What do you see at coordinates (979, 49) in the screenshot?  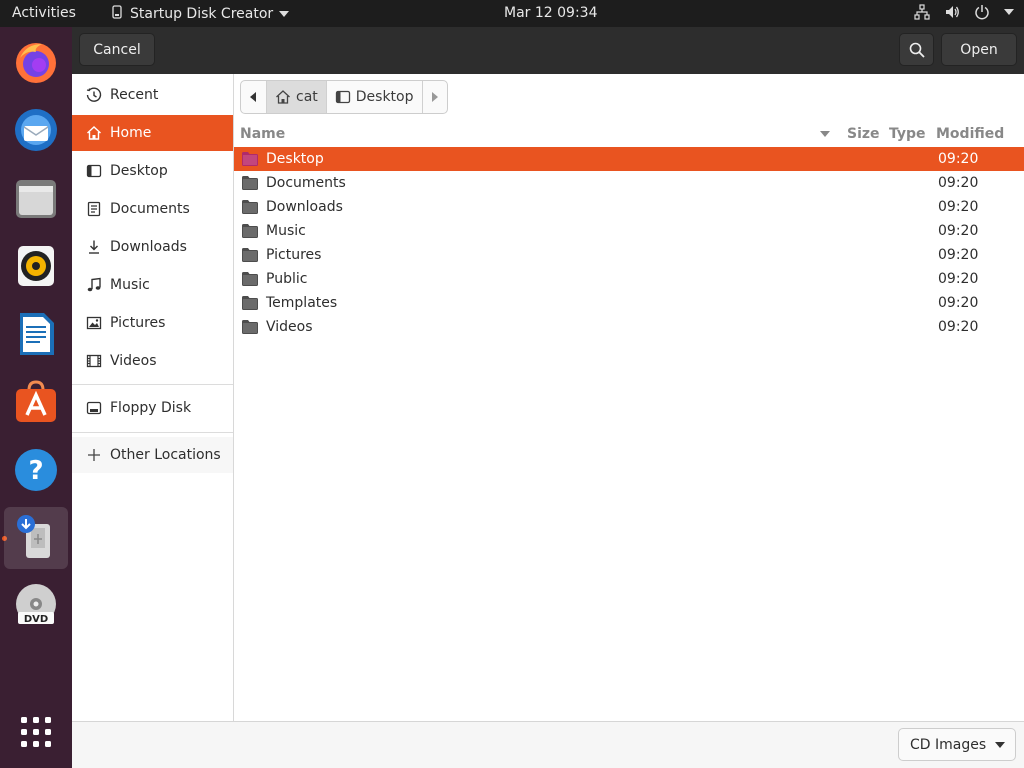 I see `open-button: Open` at bounding box center [979, 49].